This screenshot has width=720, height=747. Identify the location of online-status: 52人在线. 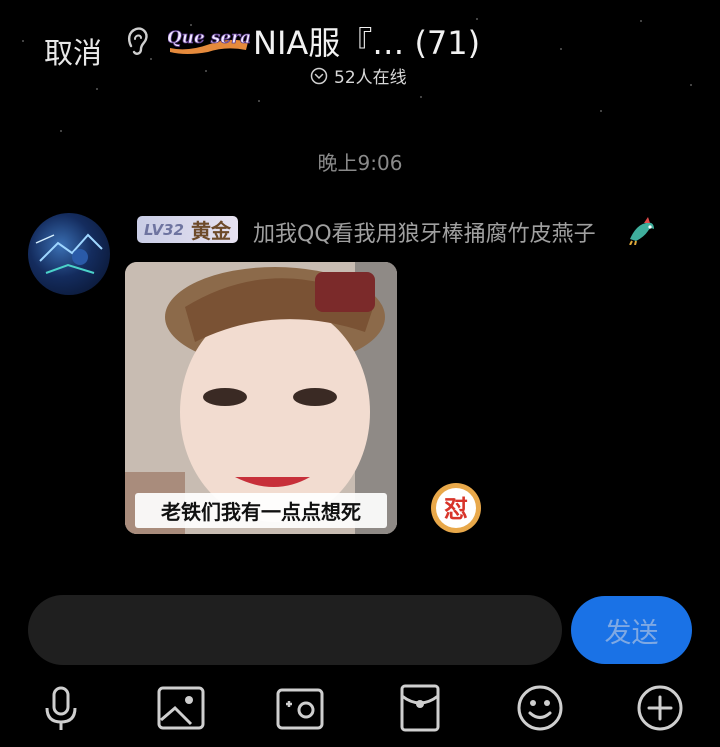
(358, 75).